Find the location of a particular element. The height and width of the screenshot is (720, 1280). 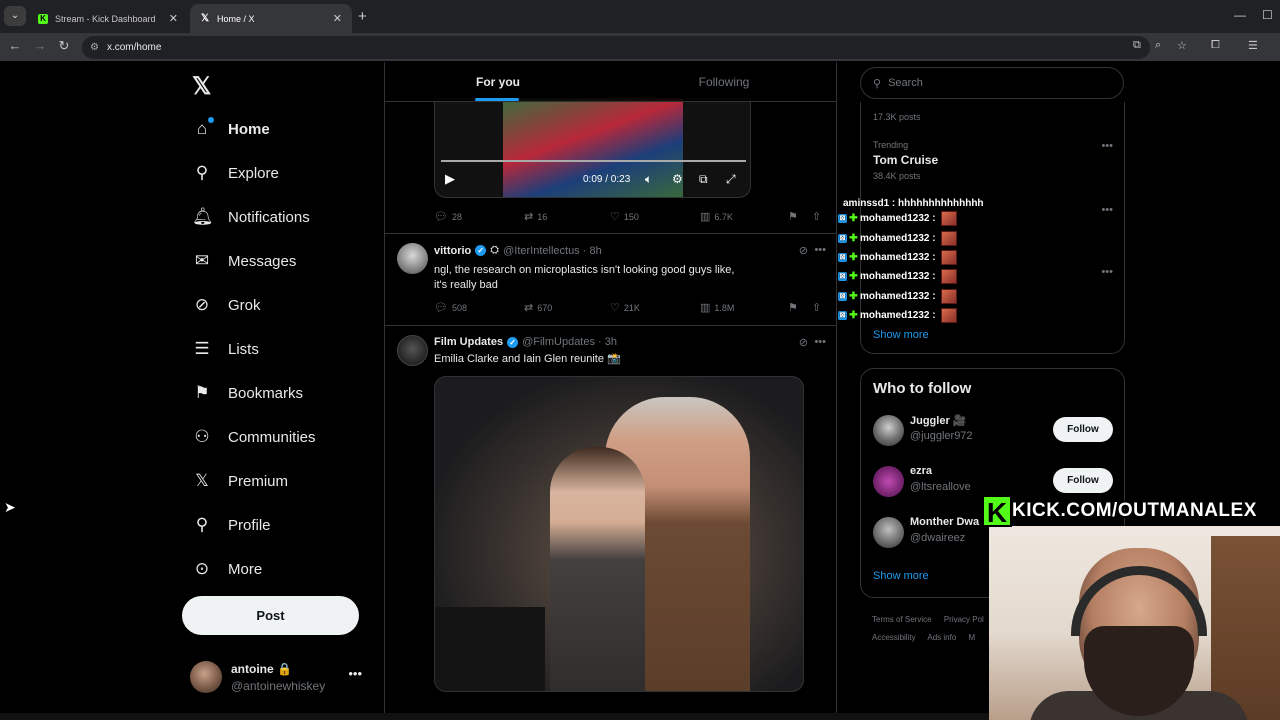

tweet-author: Film Updates is located at coordinates (468, 342).